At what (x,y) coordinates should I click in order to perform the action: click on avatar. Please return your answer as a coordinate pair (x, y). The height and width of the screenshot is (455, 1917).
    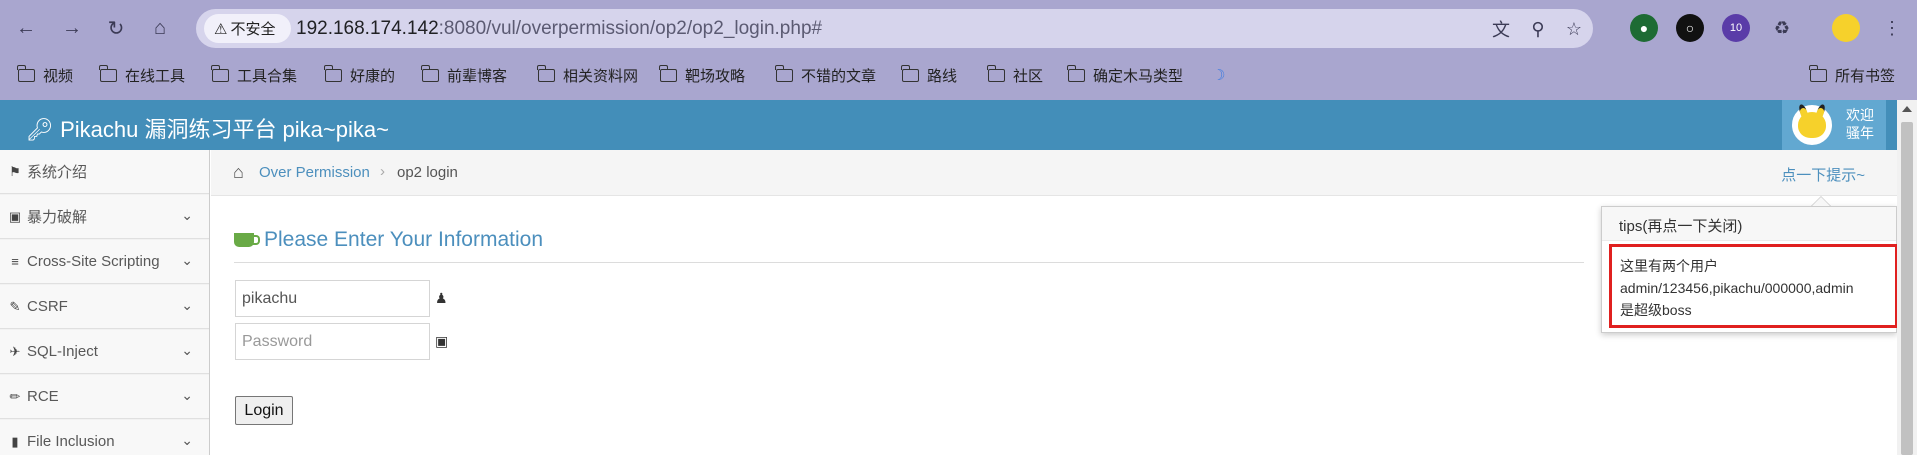
    Looking at the image, I should click on (1812, 125).